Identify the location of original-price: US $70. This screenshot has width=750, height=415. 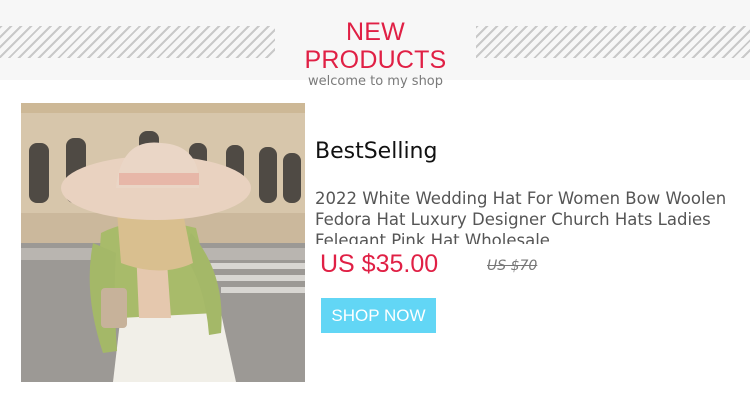
(512, 266).